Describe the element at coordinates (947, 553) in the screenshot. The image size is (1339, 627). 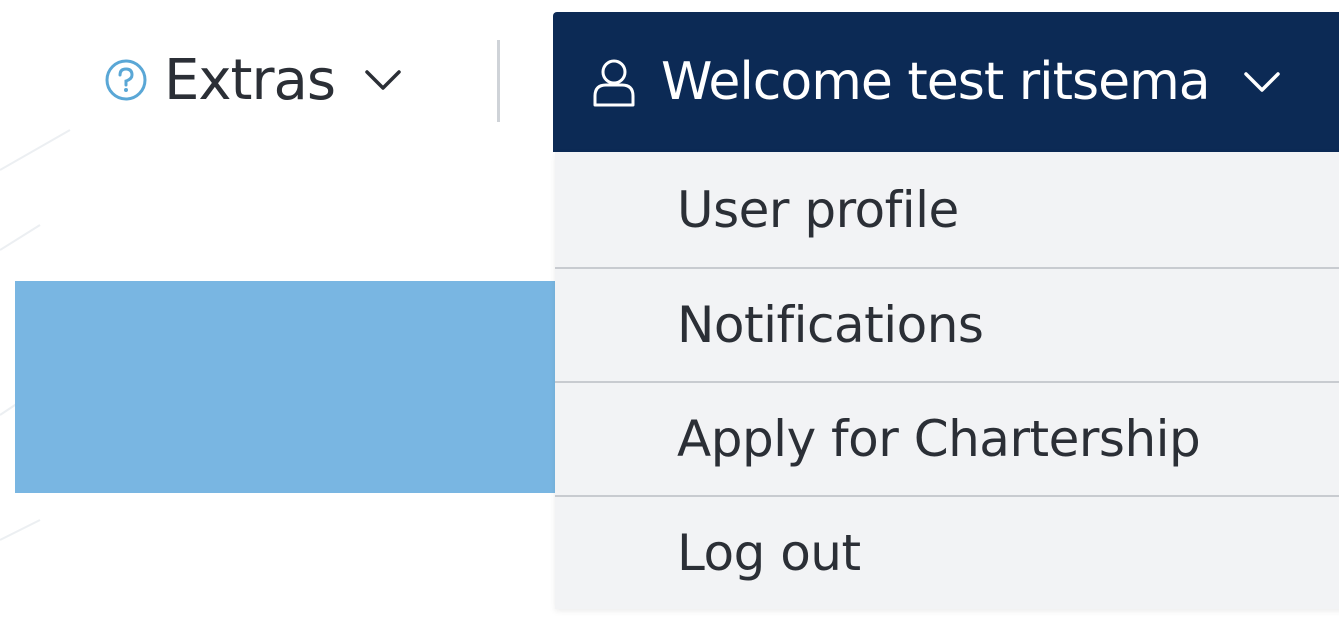
I see `menu-item-log-out: Log out` at that location.